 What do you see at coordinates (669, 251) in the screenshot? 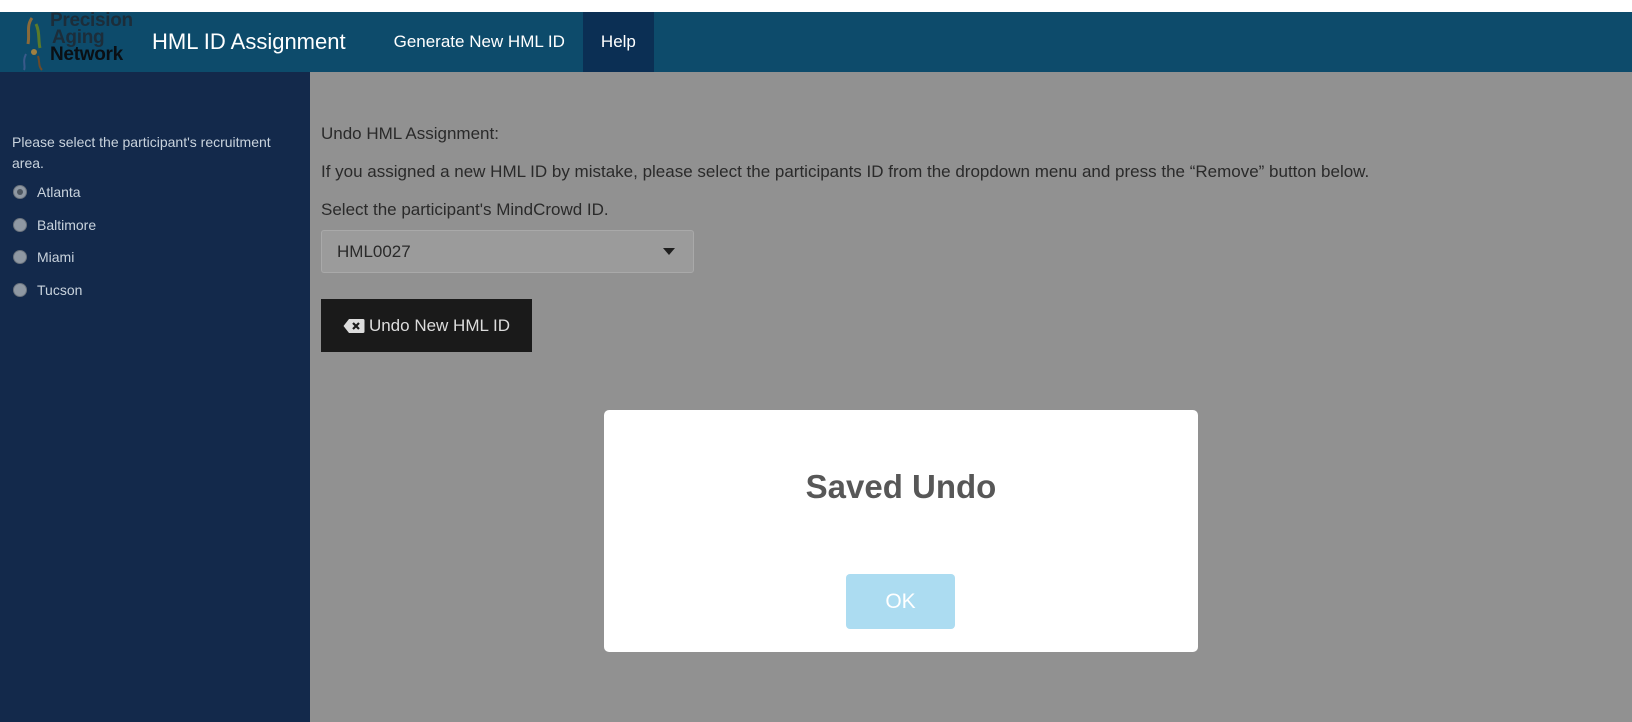
I see `caret-down-icon` at bounding box center [669, 251].